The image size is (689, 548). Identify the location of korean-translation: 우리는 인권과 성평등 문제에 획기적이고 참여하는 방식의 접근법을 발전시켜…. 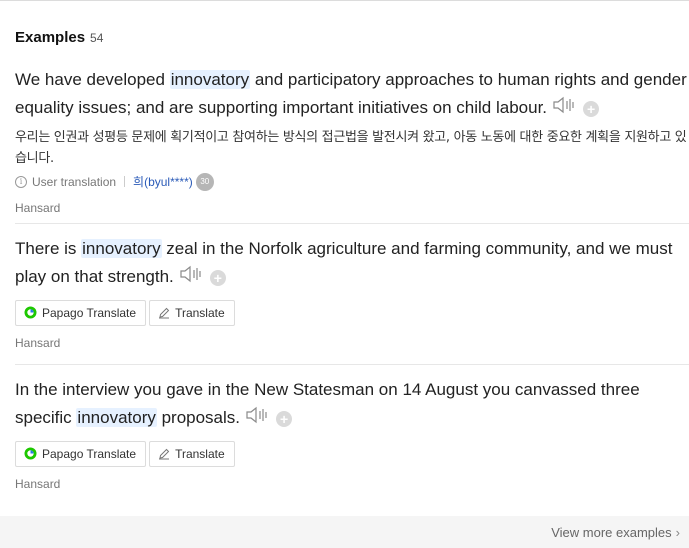
(351, 147).